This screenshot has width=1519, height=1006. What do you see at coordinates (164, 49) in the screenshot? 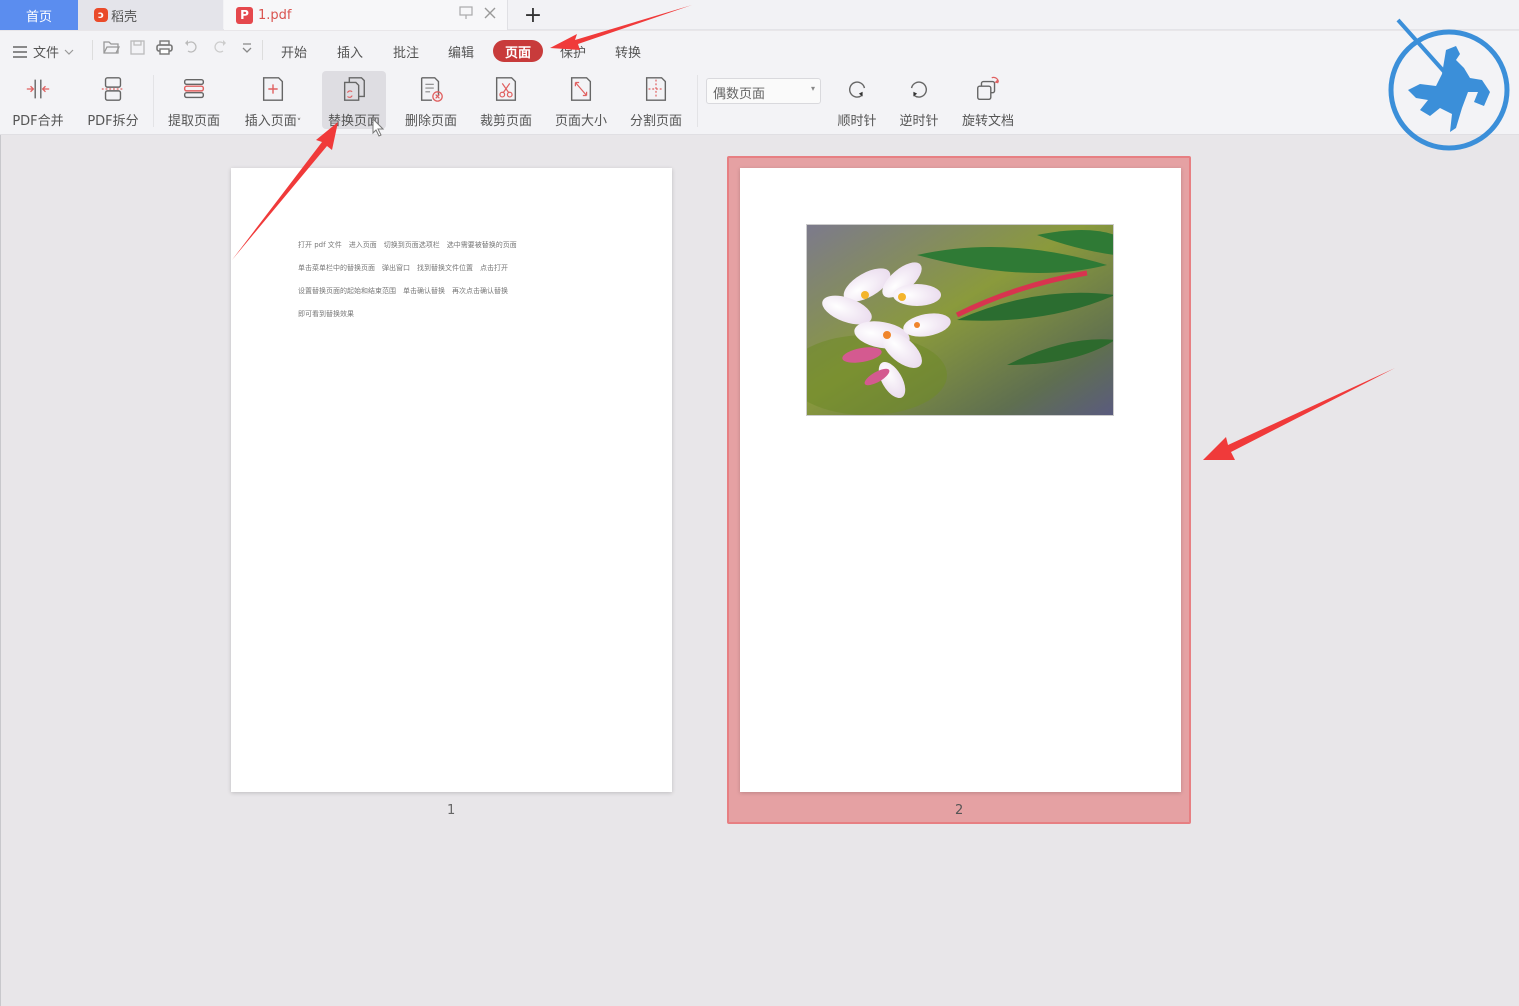
I see `print-icon` at bounding box center [164, 49].